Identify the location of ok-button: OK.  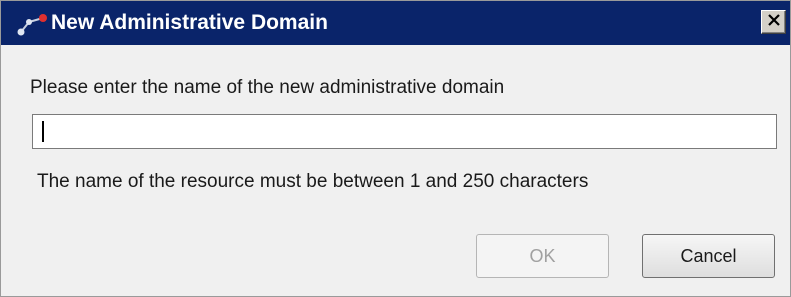
(542, 256).